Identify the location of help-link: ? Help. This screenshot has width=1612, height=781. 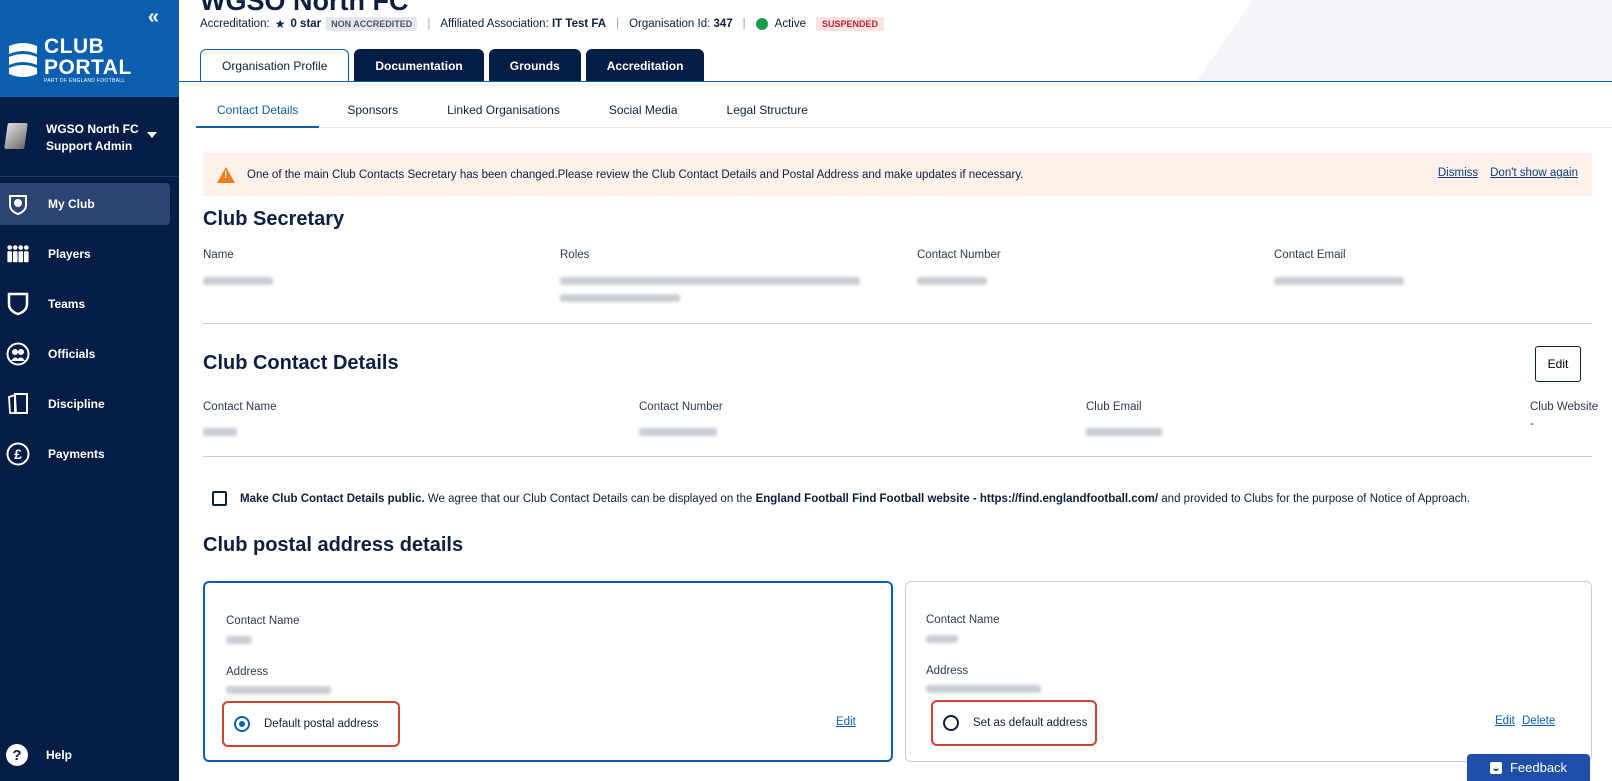
(39, 755).